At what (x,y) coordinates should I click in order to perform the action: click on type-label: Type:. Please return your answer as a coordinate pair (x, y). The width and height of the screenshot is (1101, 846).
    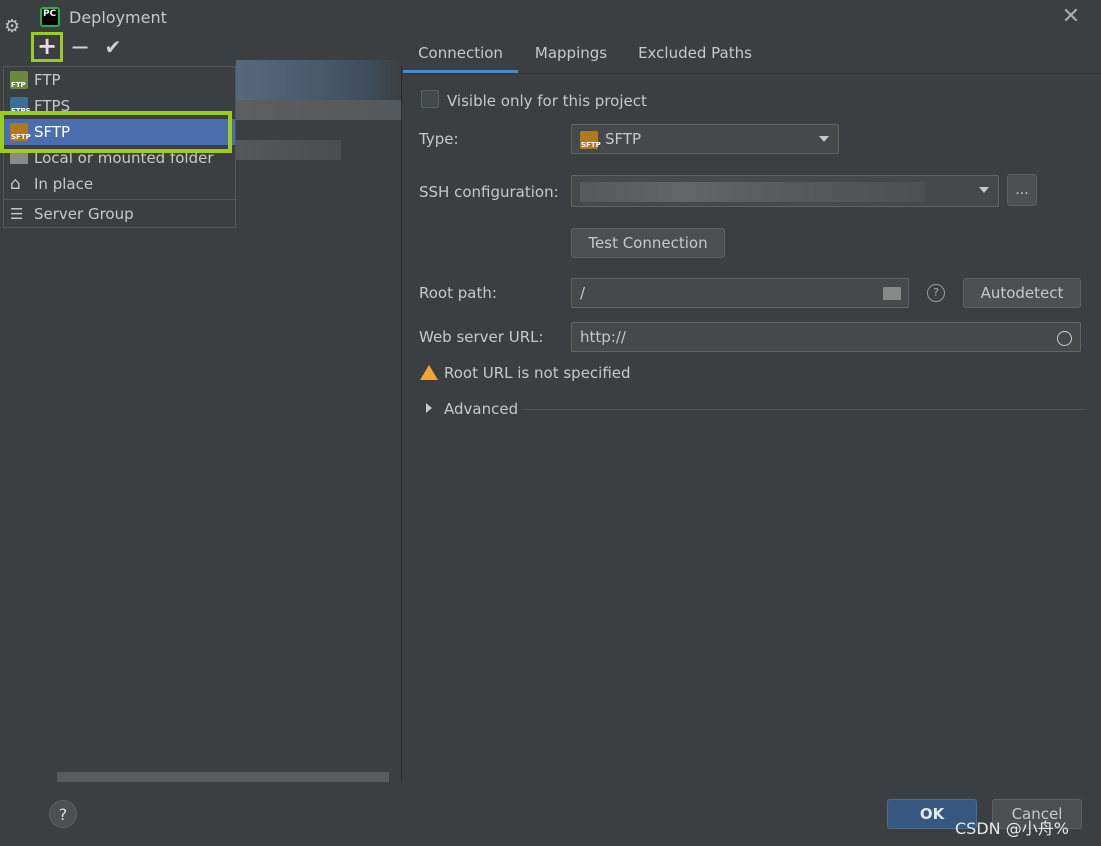
    Looking at the image, I should click on (439, 139).